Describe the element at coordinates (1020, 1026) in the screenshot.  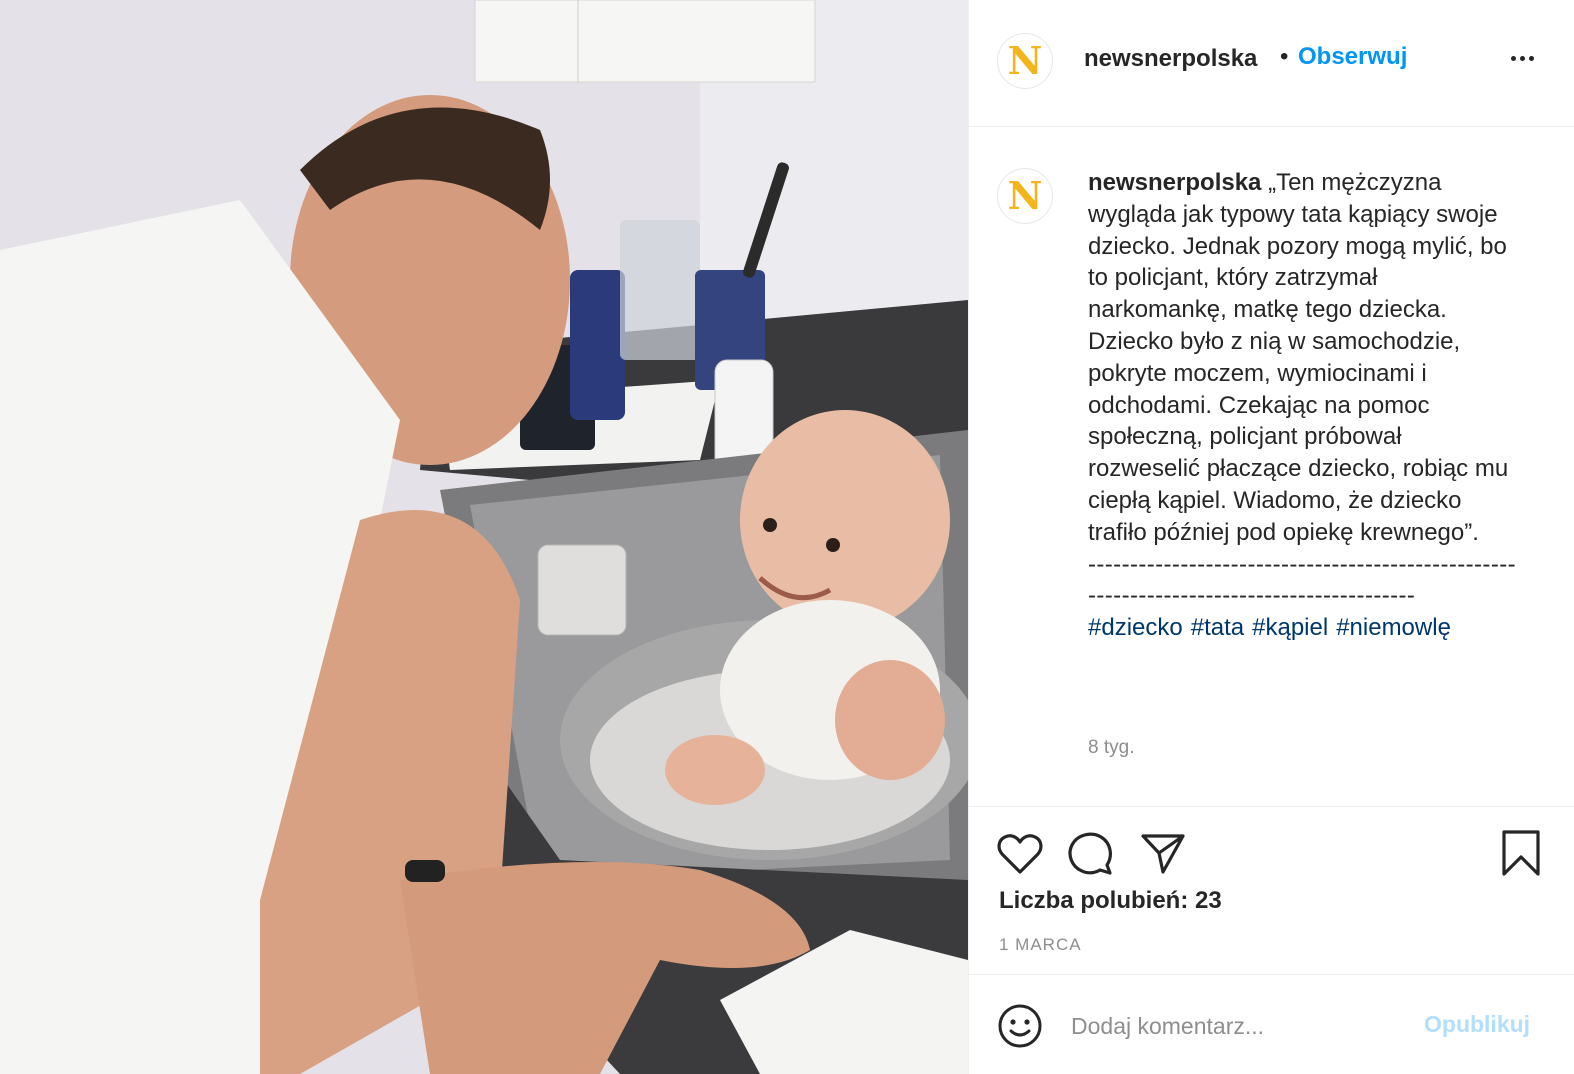
I see `smiley-icon` at that location.